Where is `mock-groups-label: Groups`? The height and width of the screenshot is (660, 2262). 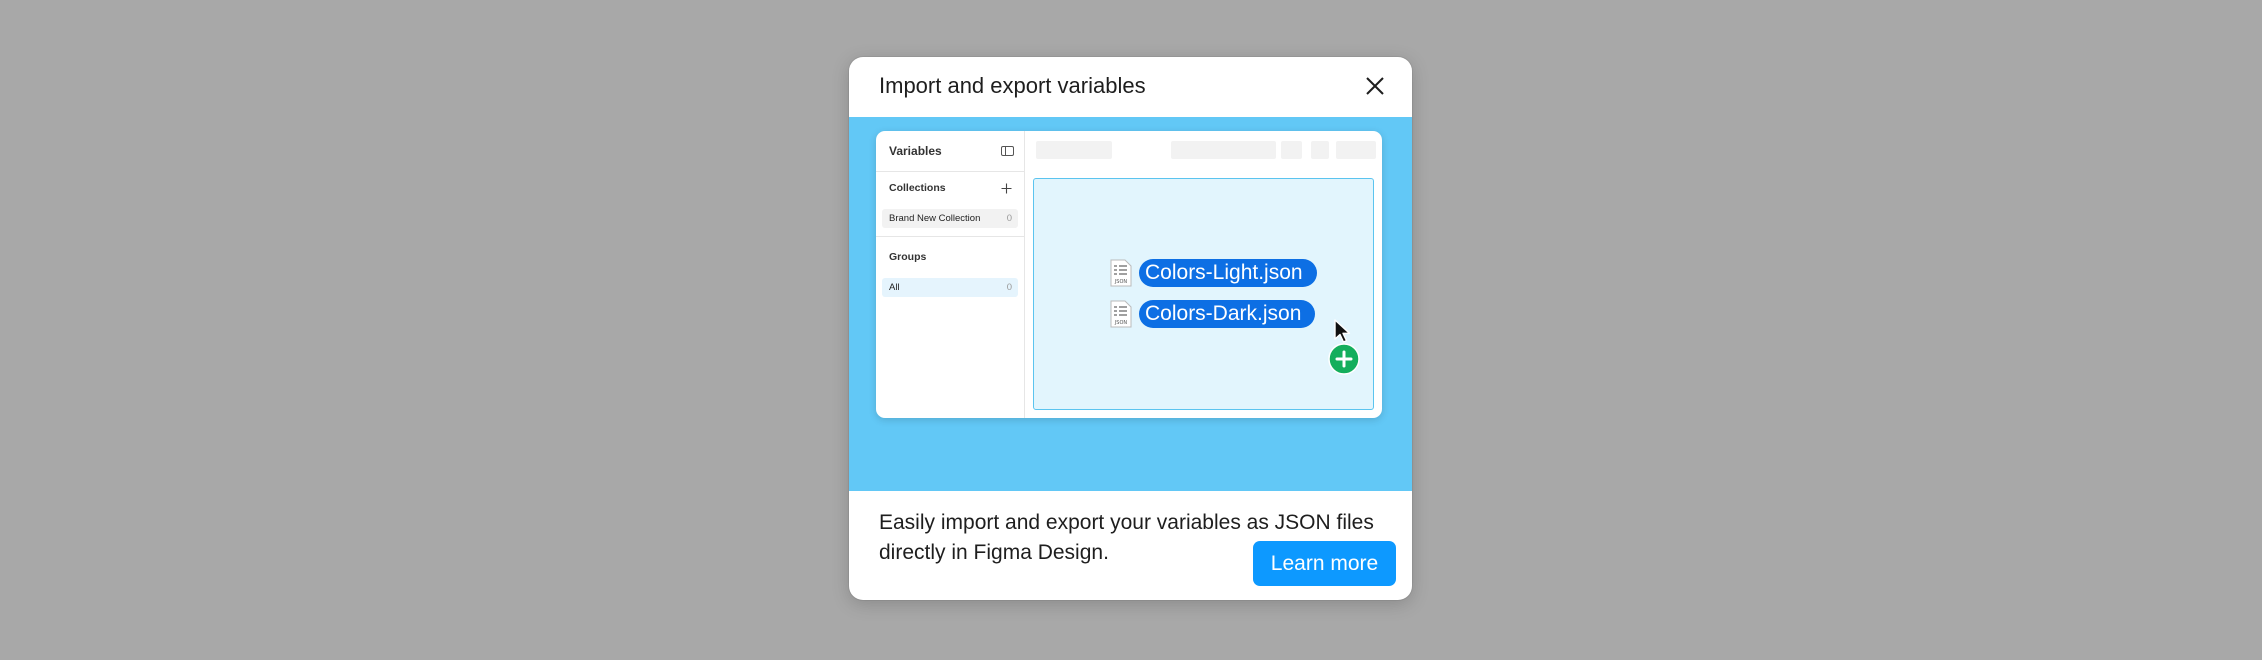 mock-groups-label: Groups is located at coordinates (908, 257).